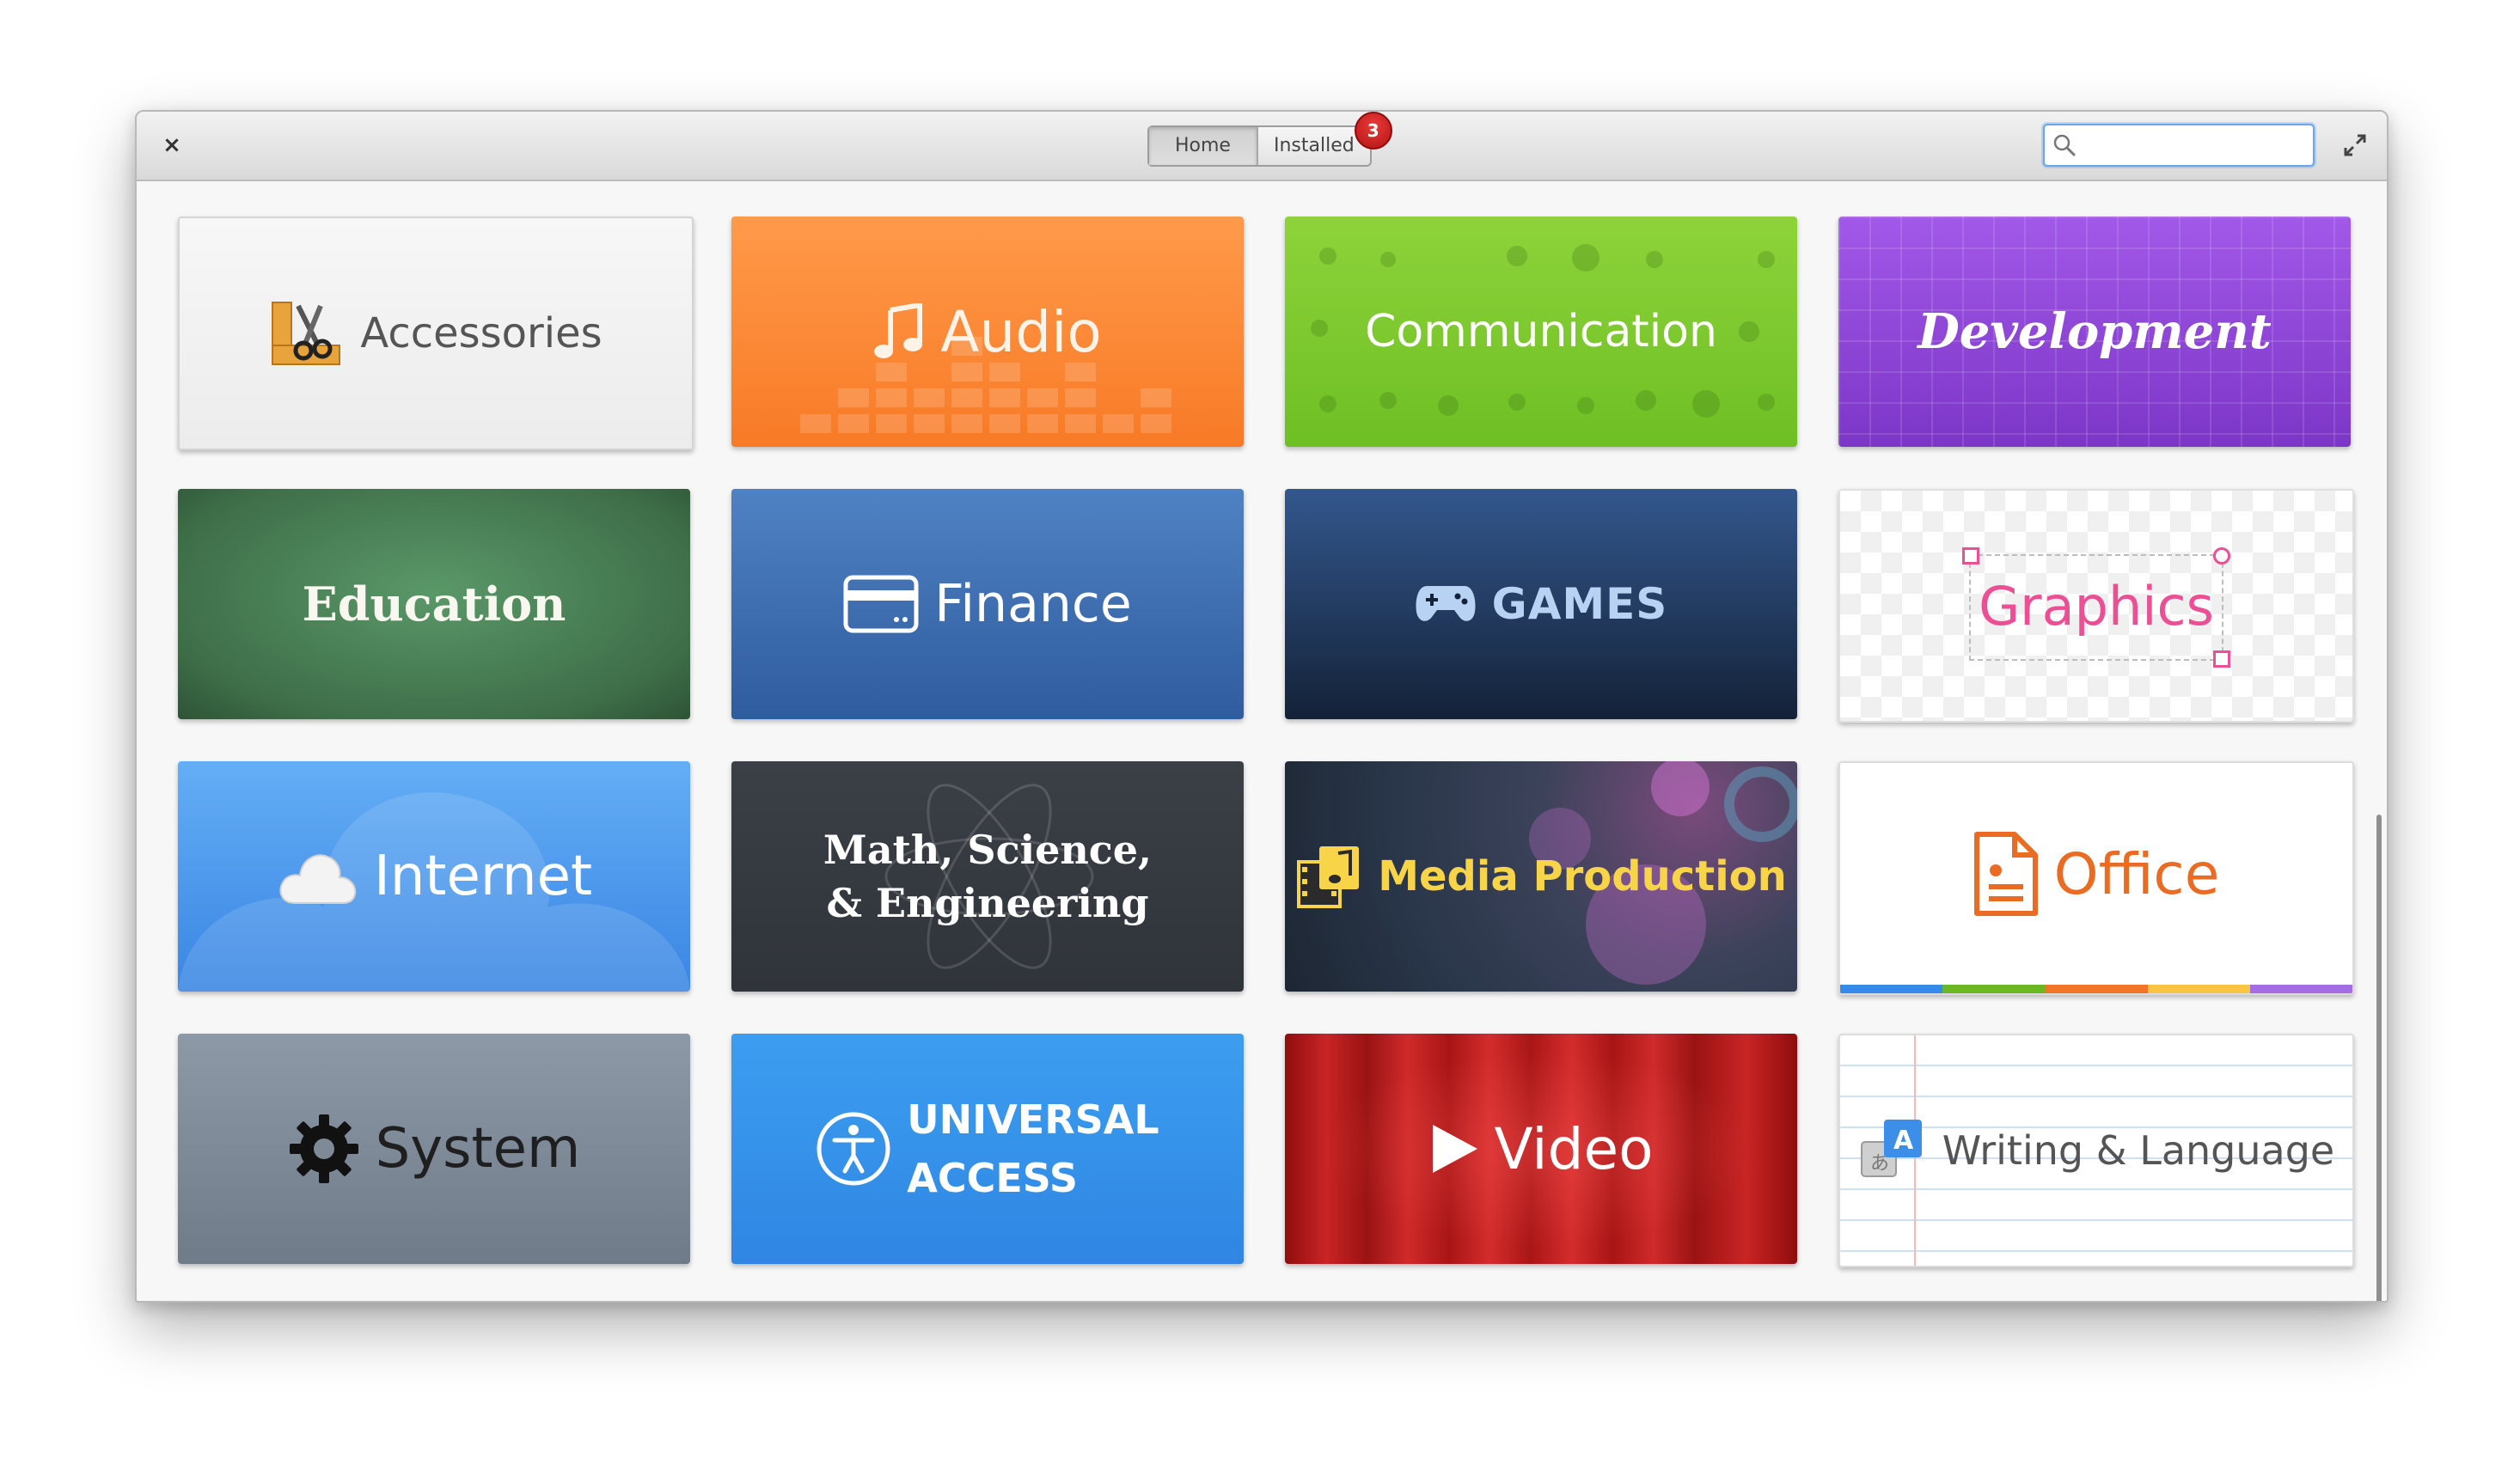 The height and width of the screenshot is (1459, 2520). Describe the element at coordinates (481, 333) in the screenshot. I see `category-label: Accessories` at that location.